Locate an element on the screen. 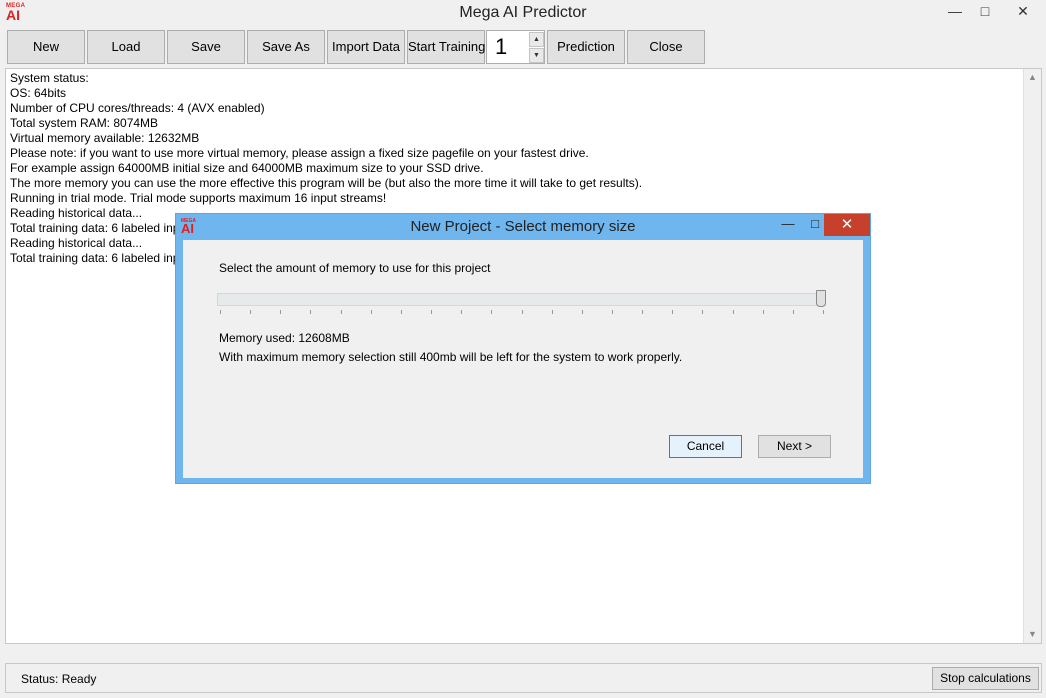 The width and height of the screenshot is (1046, 698). spin-down-arrow-icon: ▼ is located at coordinates (536, 55).